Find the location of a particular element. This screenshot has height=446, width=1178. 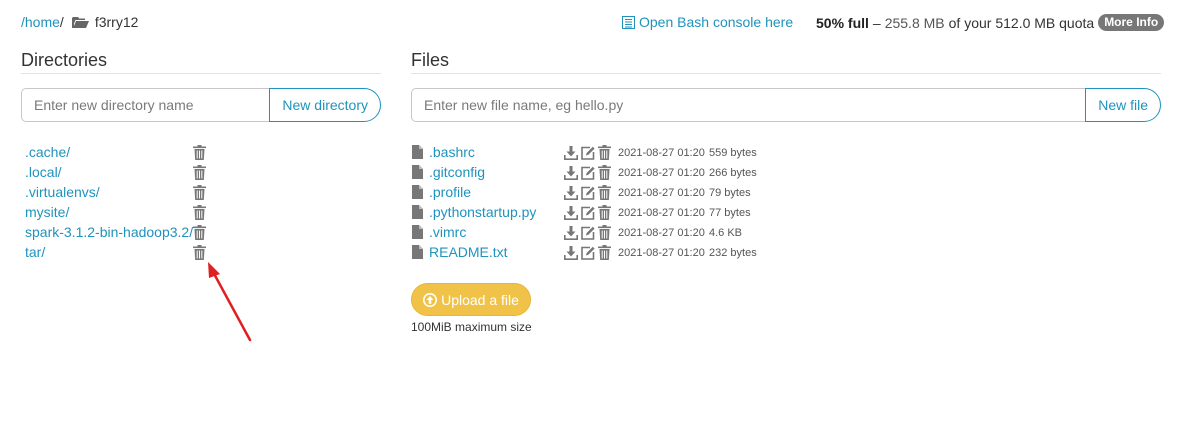

breadcrumb-current-folder: f3rry12 is located at coordinates (116, 22).